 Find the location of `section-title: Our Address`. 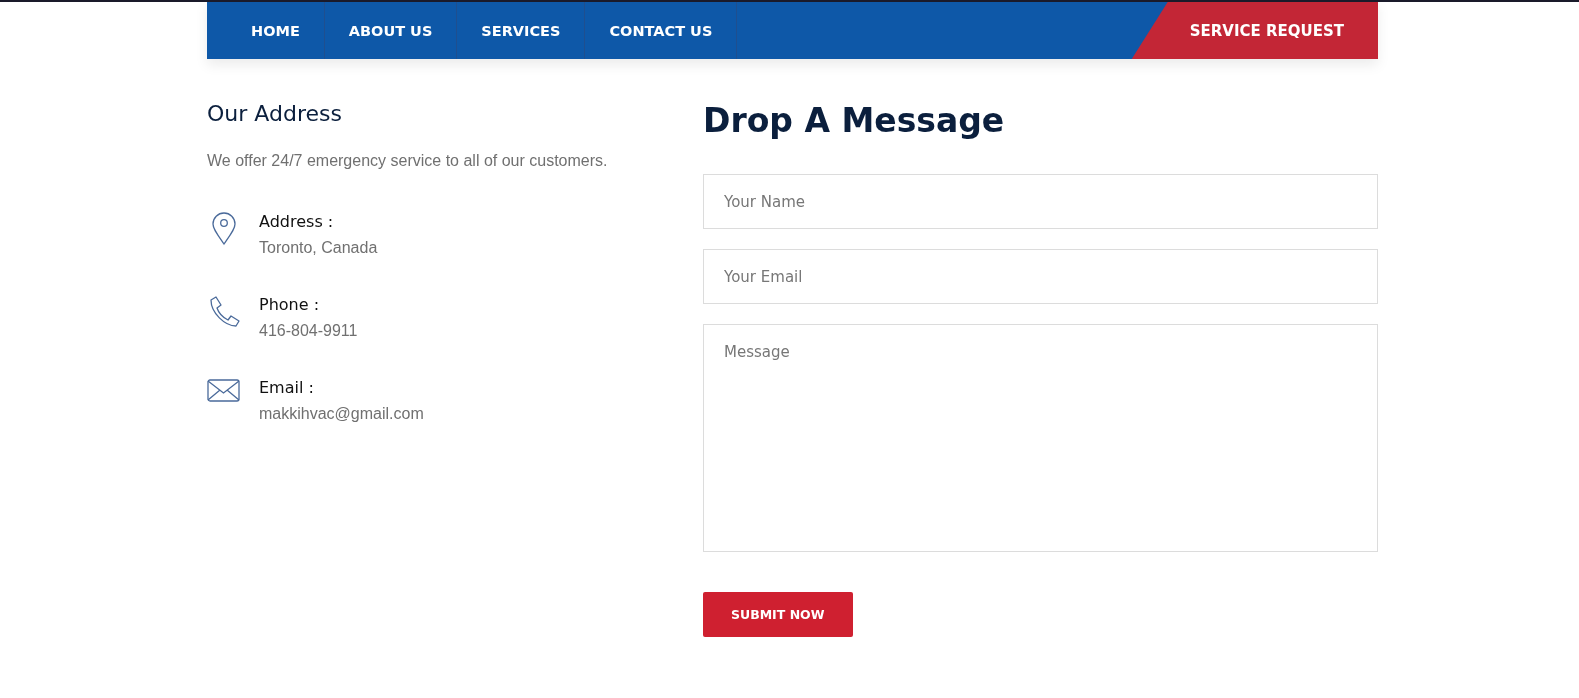

section-title: Our Address is located at coordinates (275, 113).